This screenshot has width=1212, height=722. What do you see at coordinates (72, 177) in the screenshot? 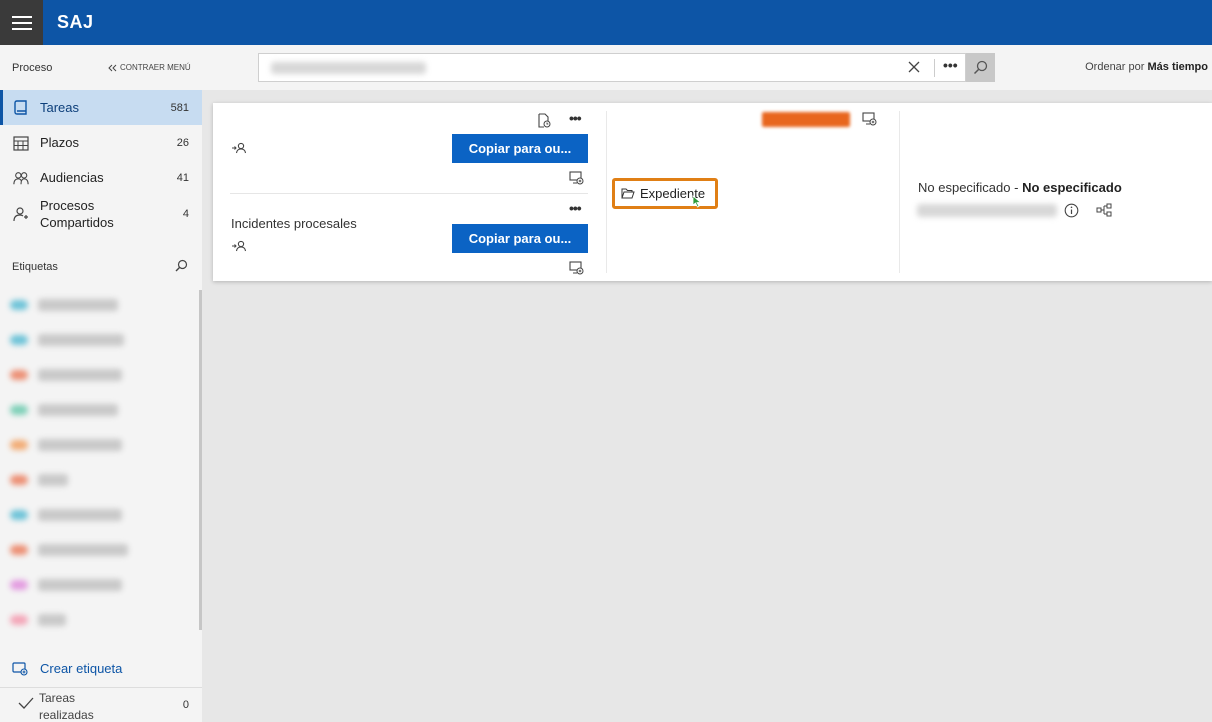
I see `sidebar-item-label: Audiencias` at bounding box center [72, 177].